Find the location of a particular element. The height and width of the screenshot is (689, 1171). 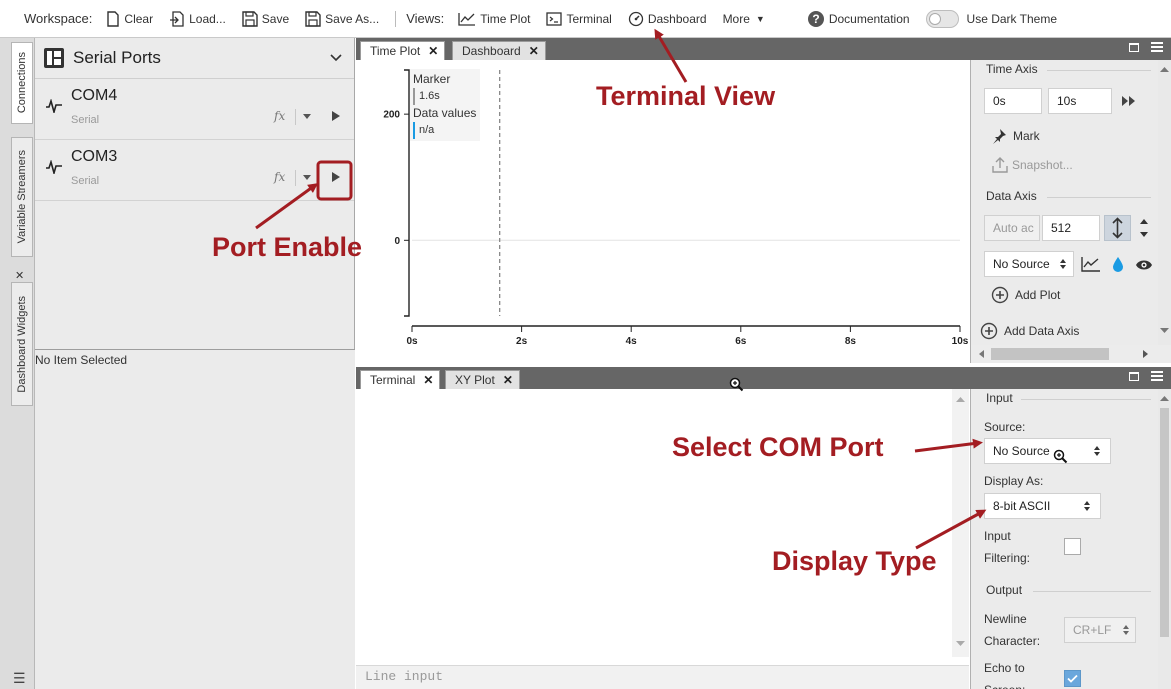

input-section-title: Input is located at coordinates (999, 398).